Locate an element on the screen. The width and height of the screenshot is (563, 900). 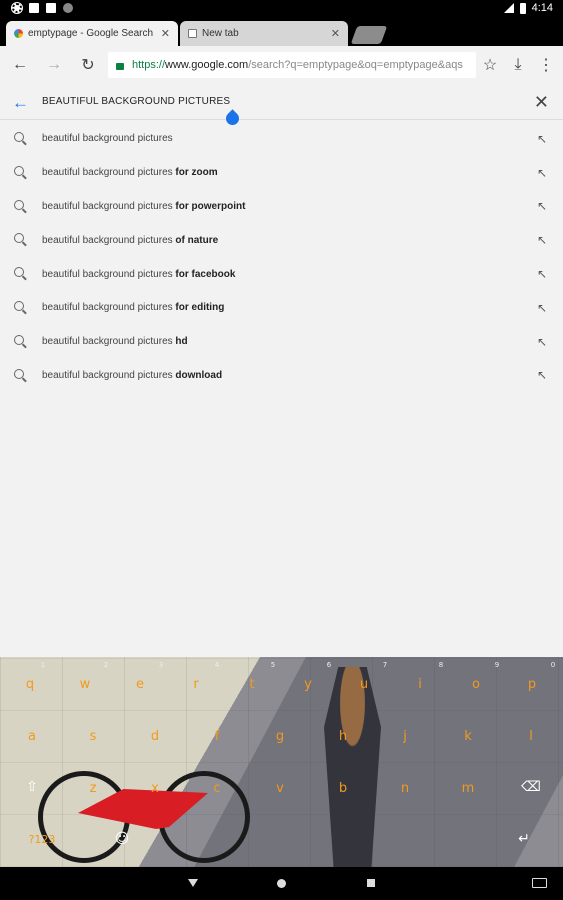
tab-new-tab: New tab ✕ is located at coordinates (264, 33).